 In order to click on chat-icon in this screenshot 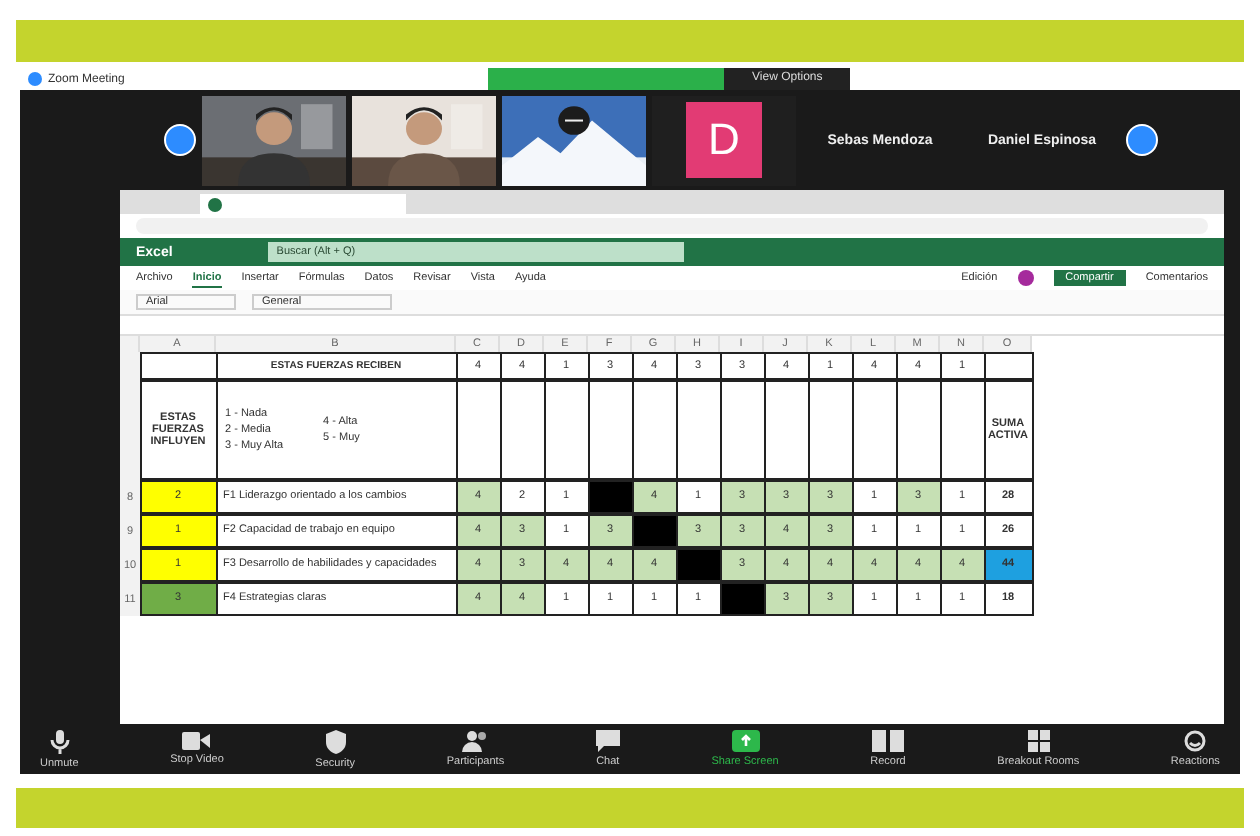, I will do `click(607, 741)`.